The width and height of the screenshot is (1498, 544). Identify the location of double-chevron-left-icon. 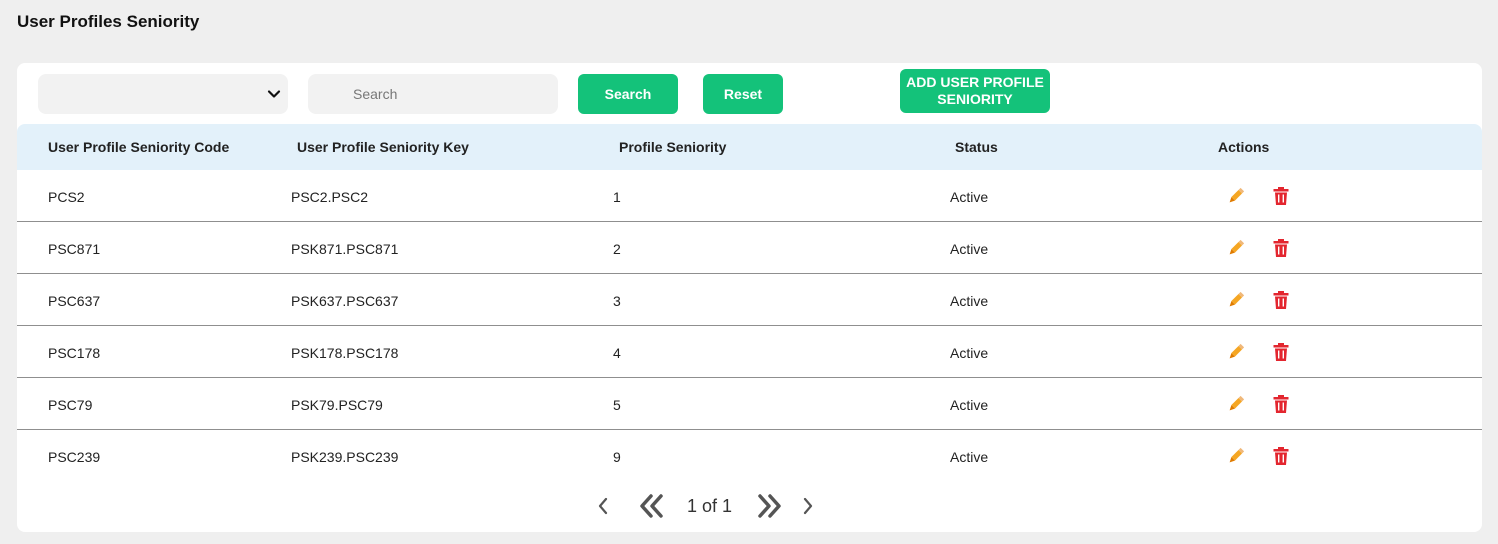
(651, 506).